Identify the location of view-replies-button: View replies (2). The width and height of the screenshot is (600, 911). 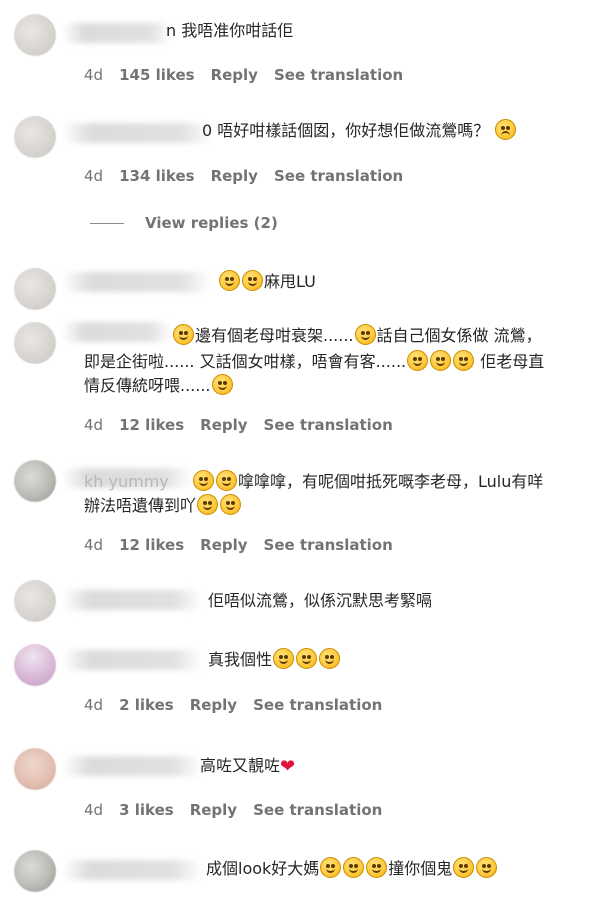
(184, 223).